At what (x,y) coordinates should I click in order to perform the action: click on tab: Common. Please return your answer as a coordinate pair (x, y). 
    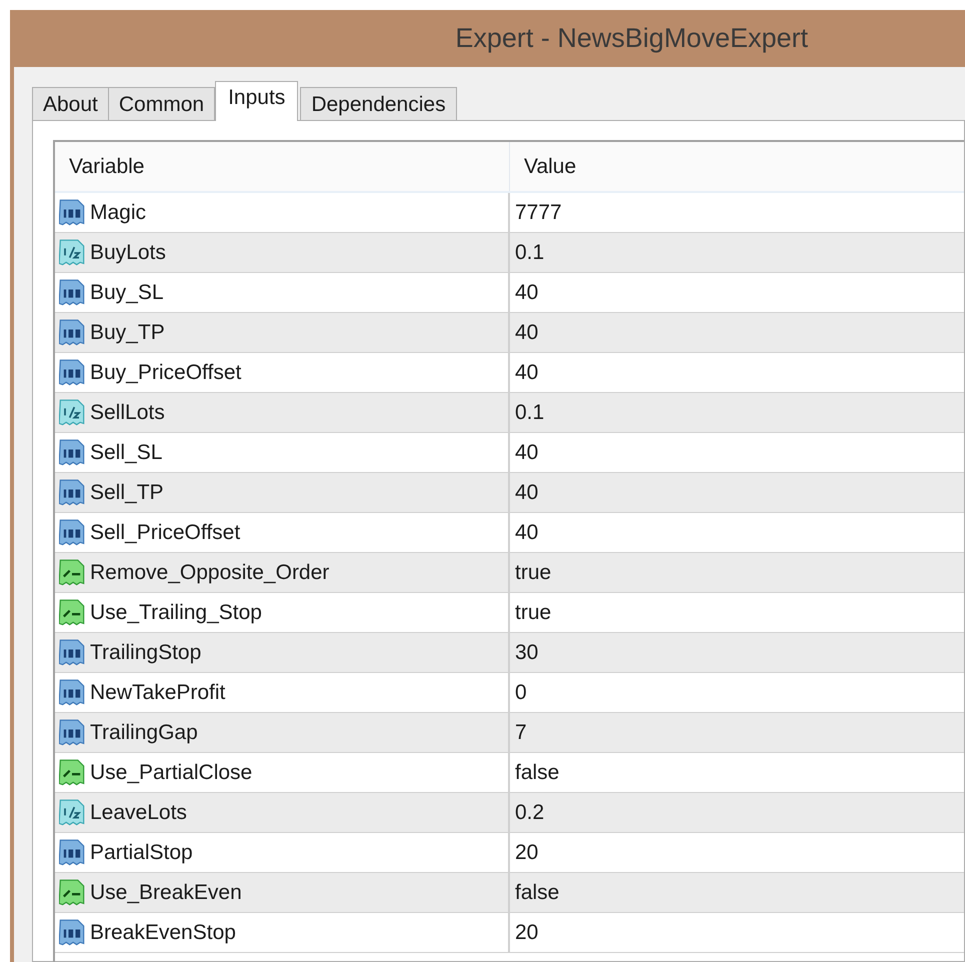
    Looking at the image, I should click on (162, 104).